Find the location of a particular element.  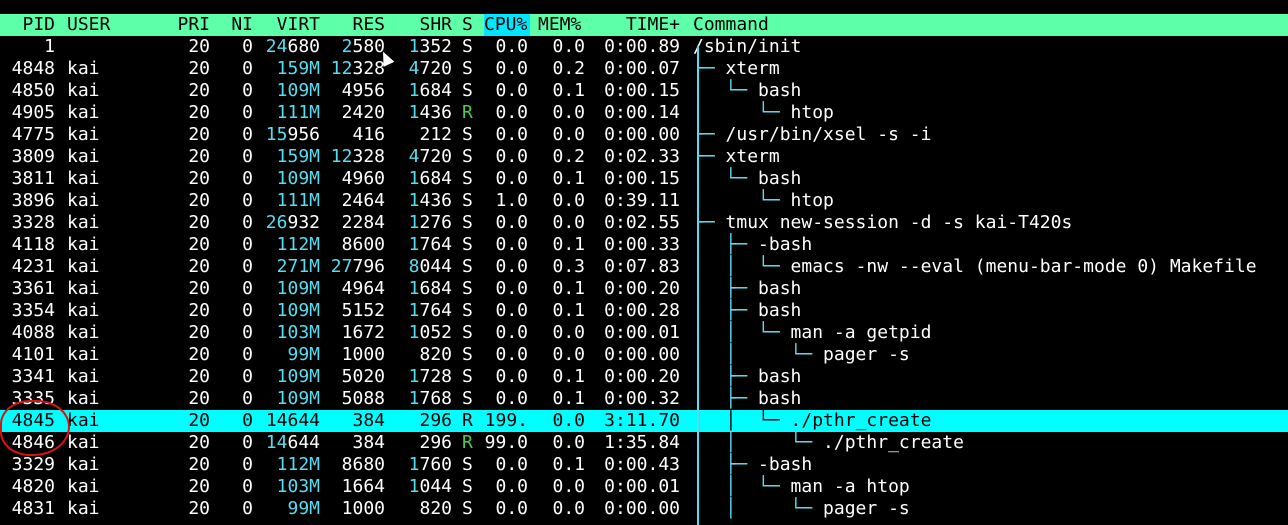

cell-virt-high: 271M is located at coordinates (298, 266).